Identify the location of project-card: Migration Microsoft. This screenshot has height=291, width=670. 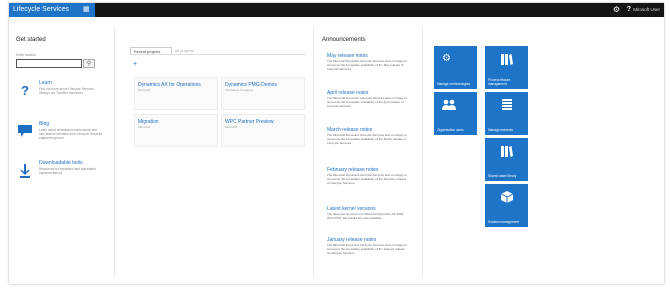
(176, 130).